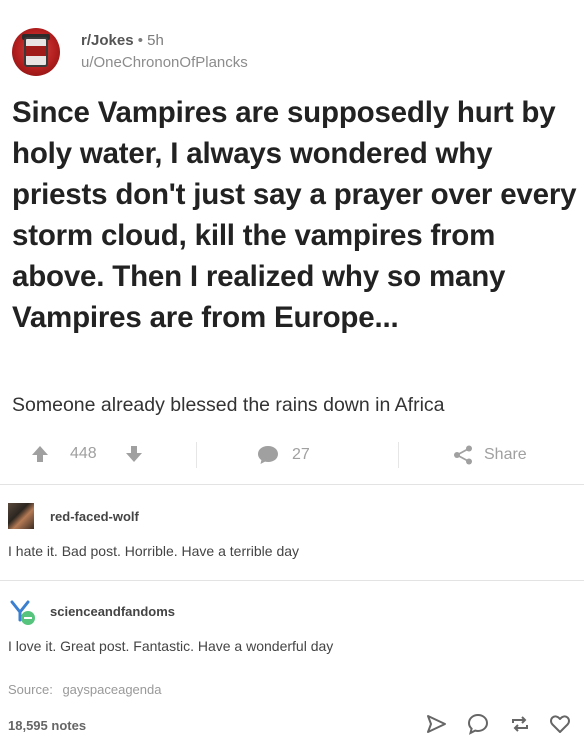  Describe the element at coordinates (500, 725) in the screenshot. I see `post-controls` at that location.